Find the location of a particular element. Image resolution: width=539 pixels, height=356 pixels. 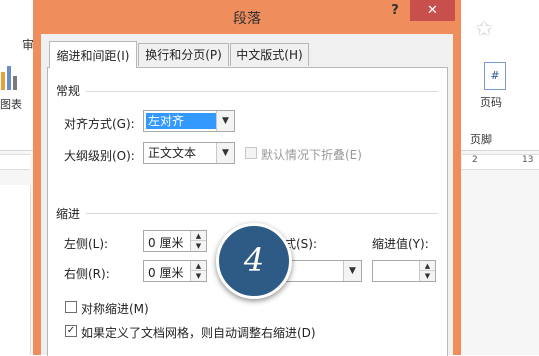

footer-label: 页脚 is located at coordinates (481, 139).